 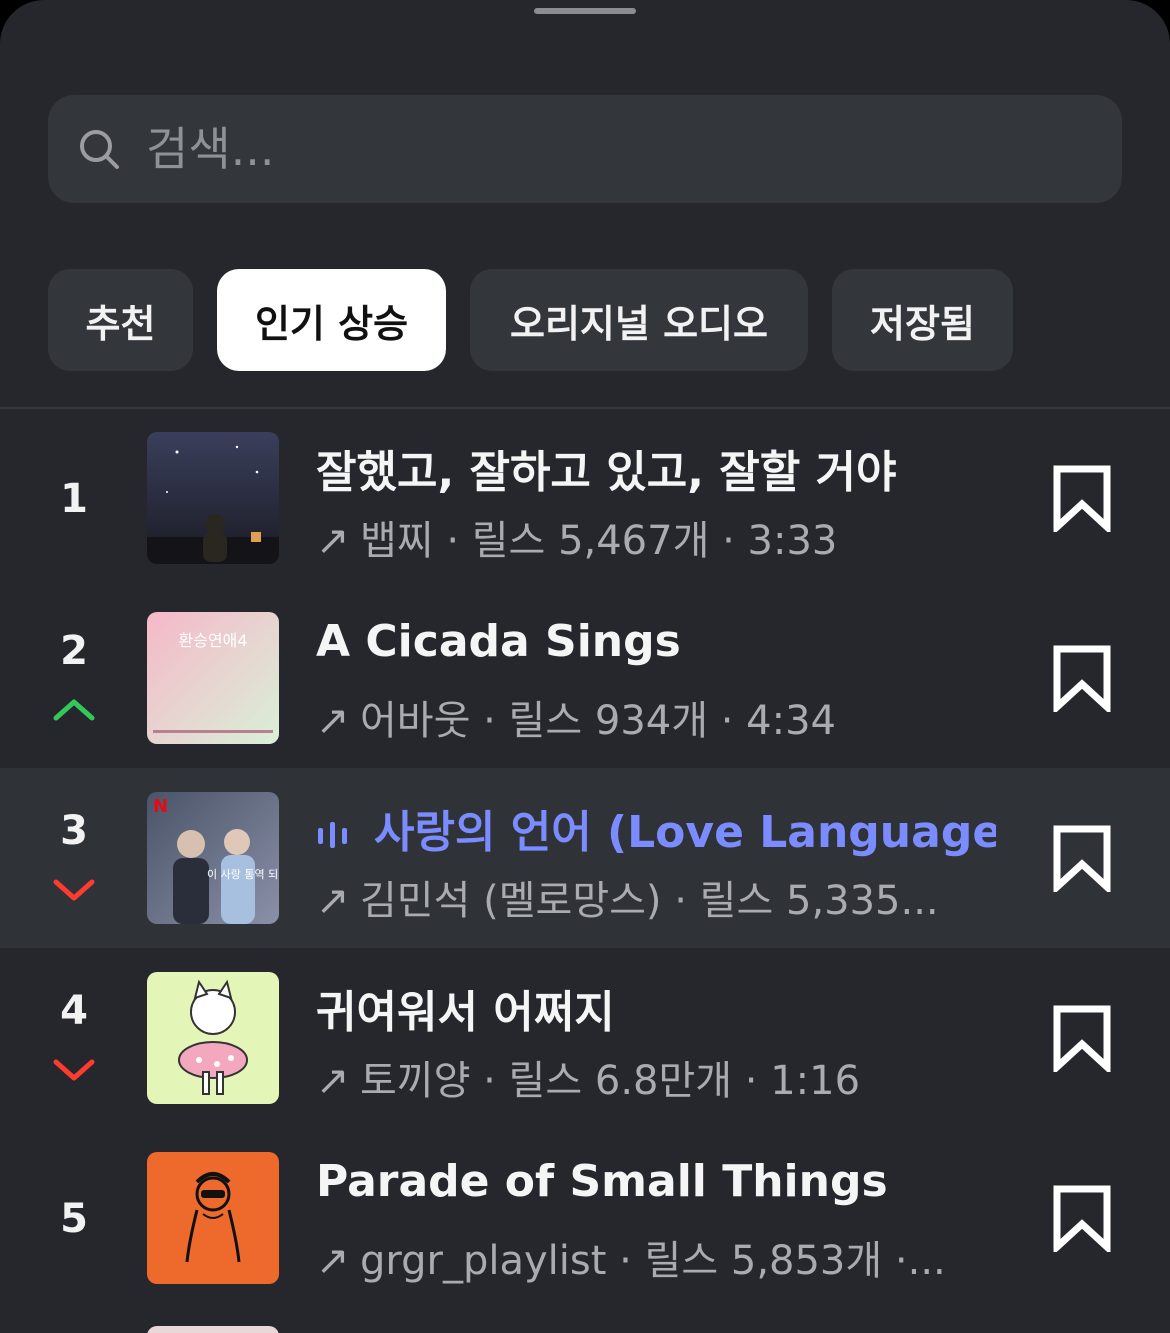 What do you see at coordinates (685, 832) in the screenshot?
I see `track-title-text: 사랑의 언어 (Love Language)` at bounding box center [685, 832].